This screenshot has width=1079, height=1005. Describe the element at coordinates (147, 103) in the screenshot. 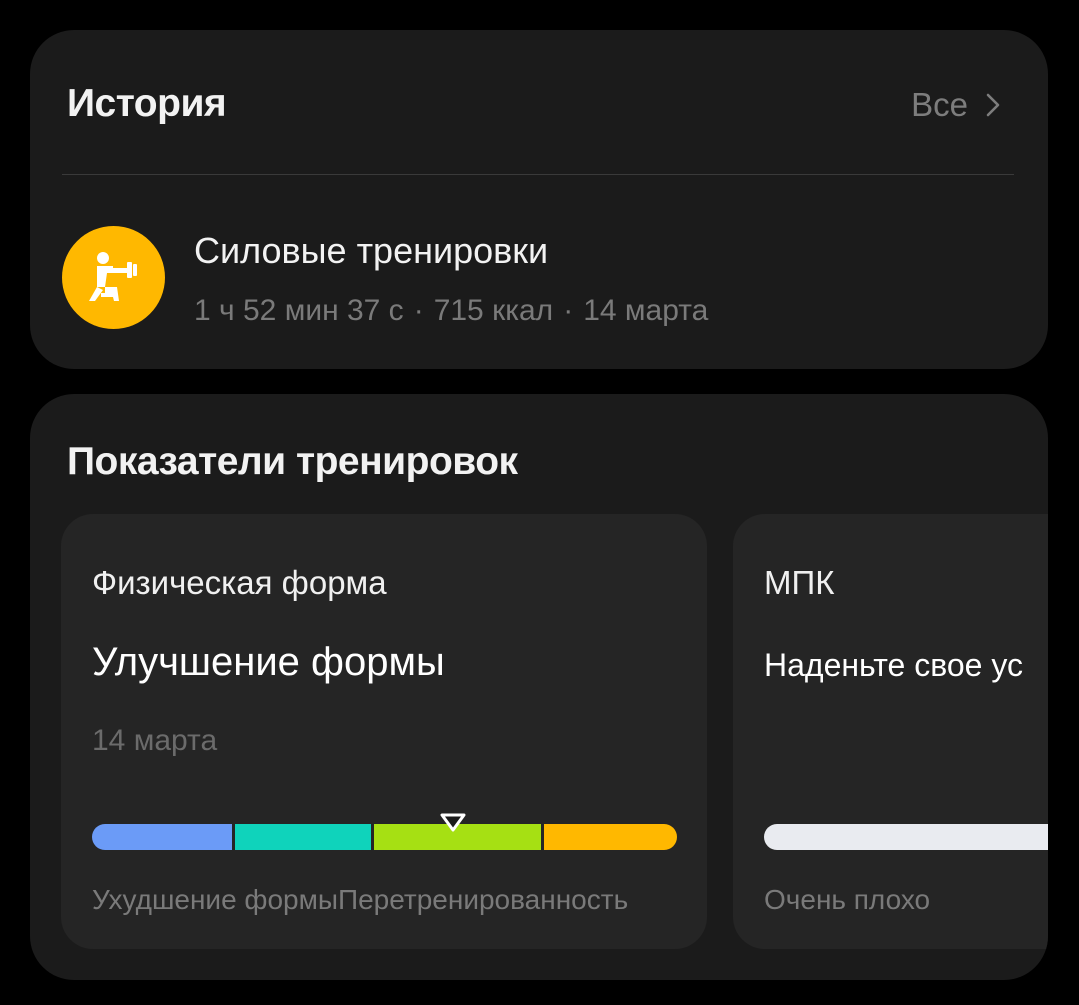

I see `history-title: История` at that location.